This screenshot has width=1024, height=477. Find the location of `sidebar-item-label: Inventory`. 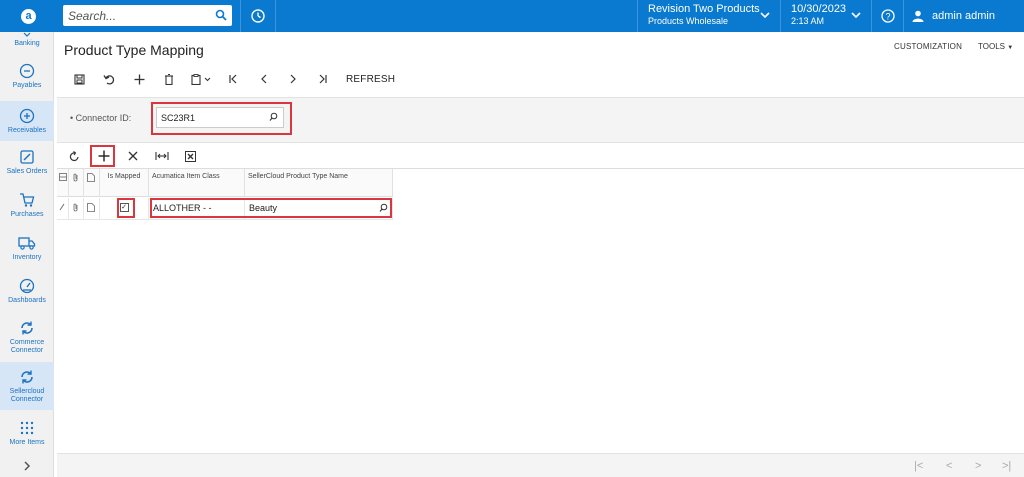

sidebar-item-label: Inventory is located at coordinates (27, 257).